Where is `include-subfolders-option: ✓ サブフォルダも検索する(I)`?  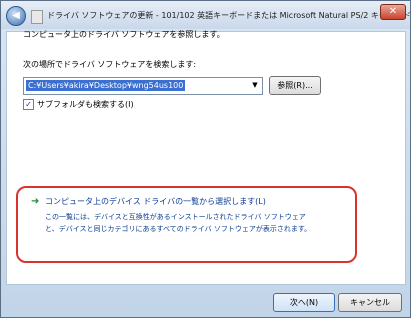 include-subfolders-option: ✓ サブフォルダも検索する(I) is located at coordinates (78, 104).